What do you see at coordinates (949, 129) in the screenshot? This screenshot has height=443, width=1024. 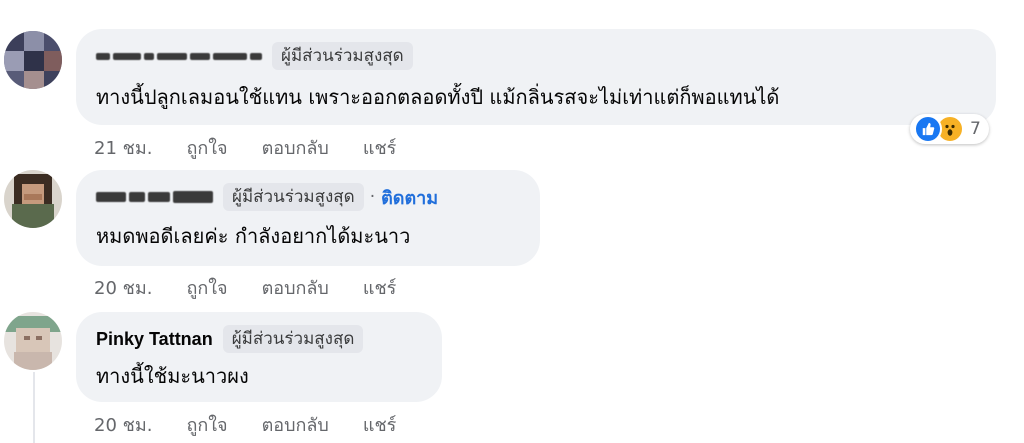 I see `reactions-summary: 7` at bounding box center [949, 129].